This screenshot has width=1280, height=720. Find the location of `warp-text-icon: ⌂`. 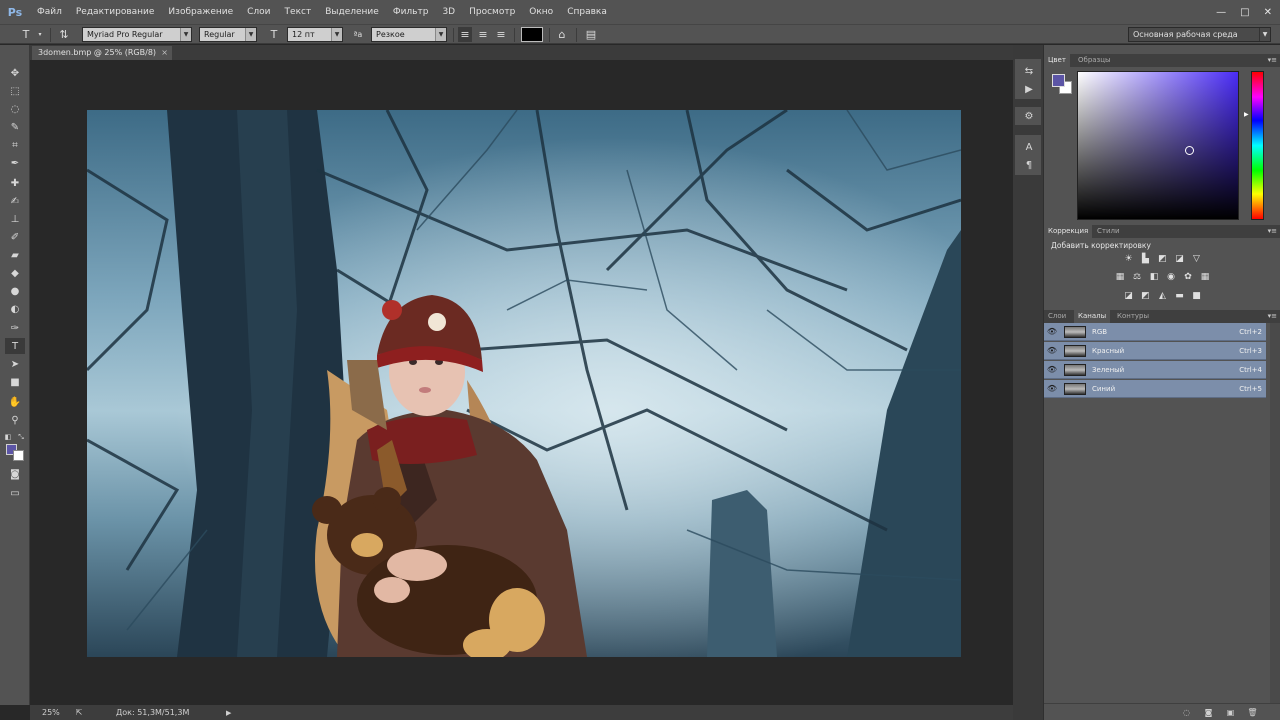

warp-text-icon: ⌂ is located at coordinates (562, 34).